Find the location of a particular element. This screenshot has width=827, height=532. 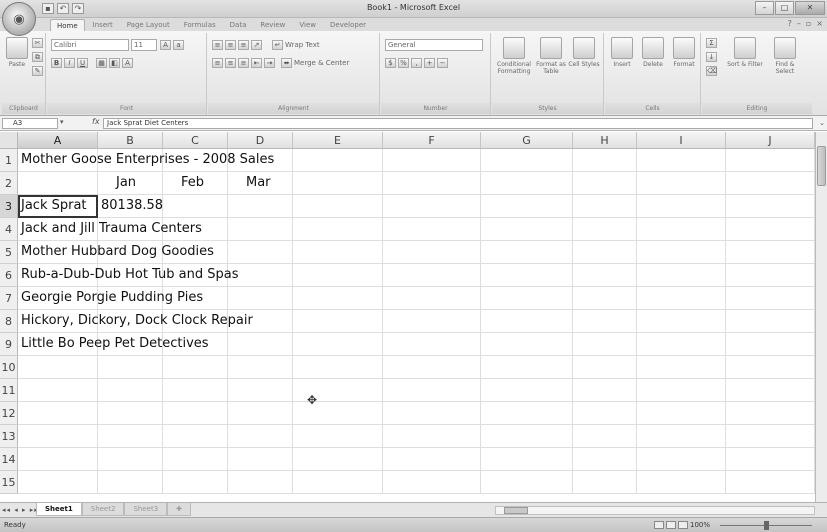

find-select-button: Find & Select is located at coordinates (785, 56).